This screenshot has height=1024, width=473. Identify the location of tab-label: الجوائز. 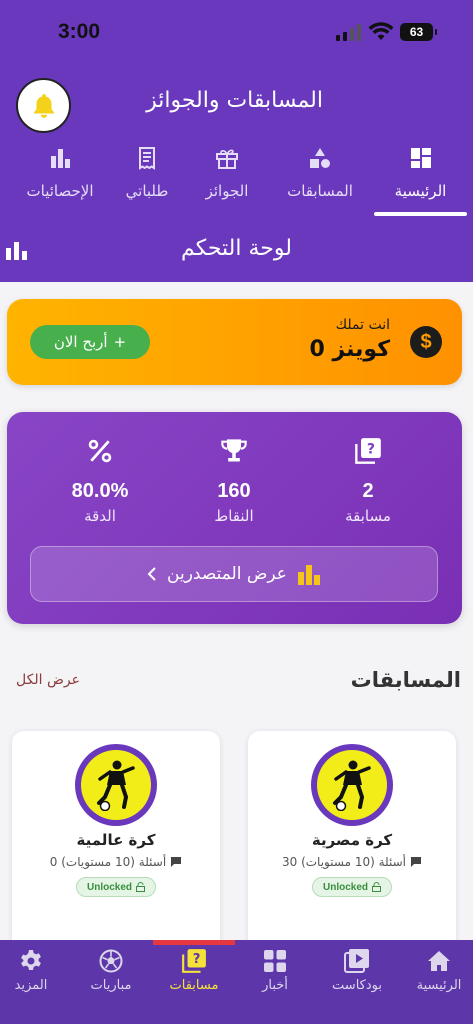
(227, 191).